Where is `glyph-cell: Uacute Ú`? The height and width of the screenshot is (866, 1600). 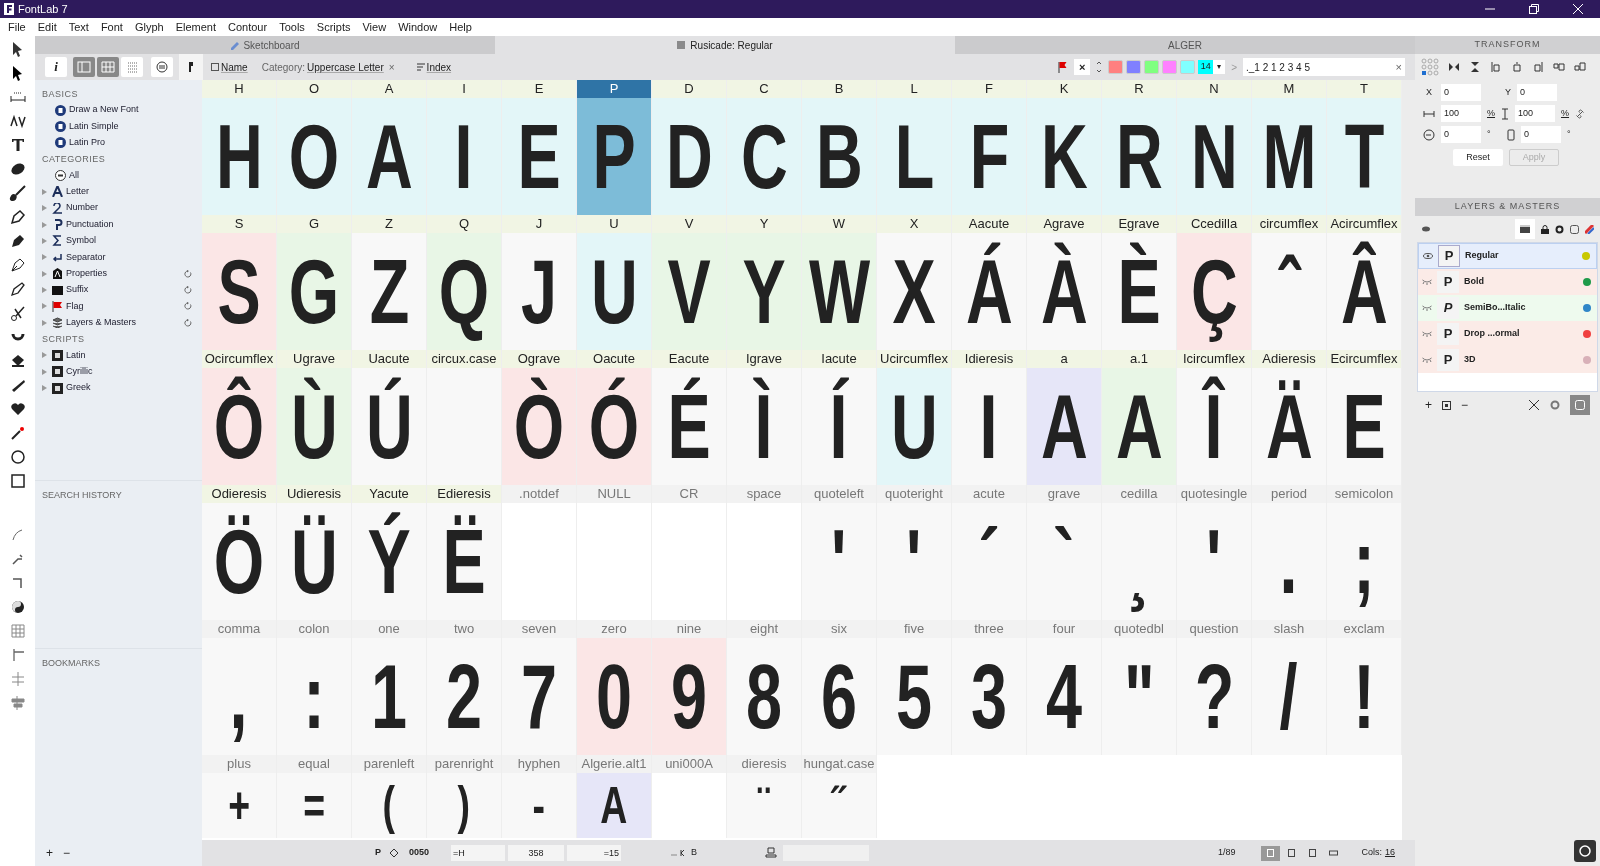 glyph-cell: Uacute Ú is located at coordinates (389, 417).